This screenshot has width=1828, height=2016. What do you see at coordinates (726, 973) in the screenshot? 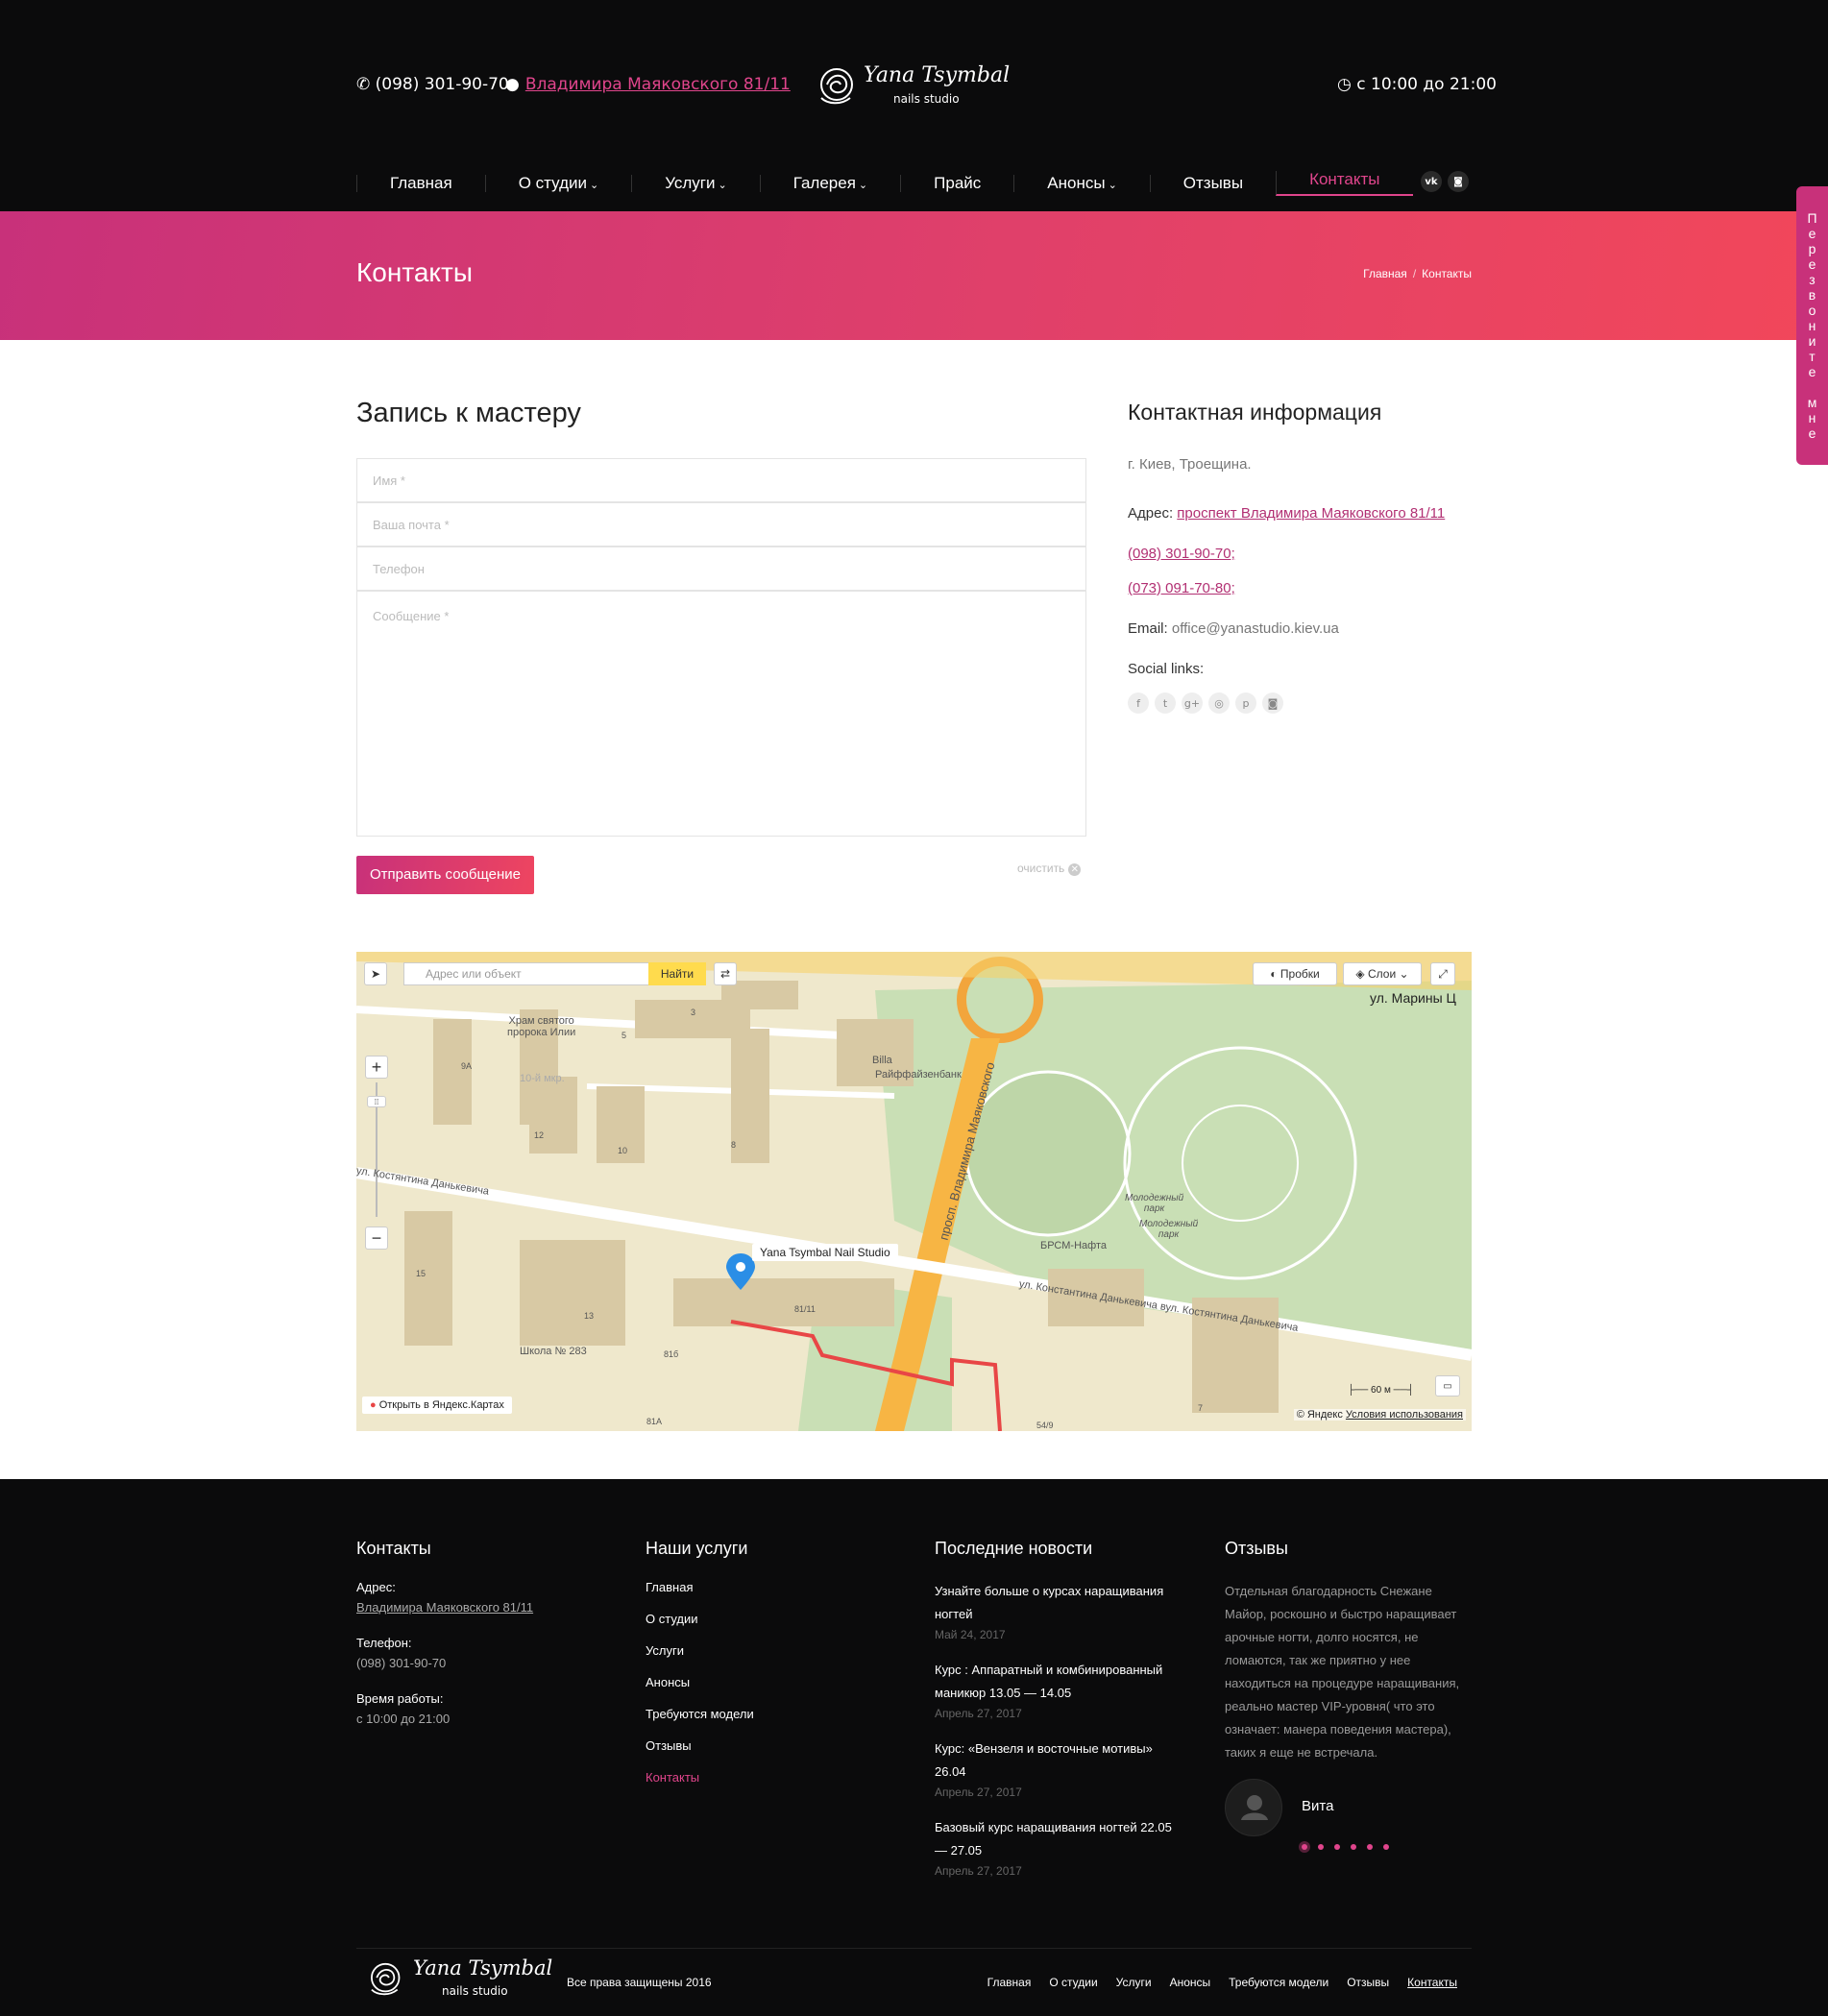
I see `route-button: ⇄` at bounding box center [726, 973].